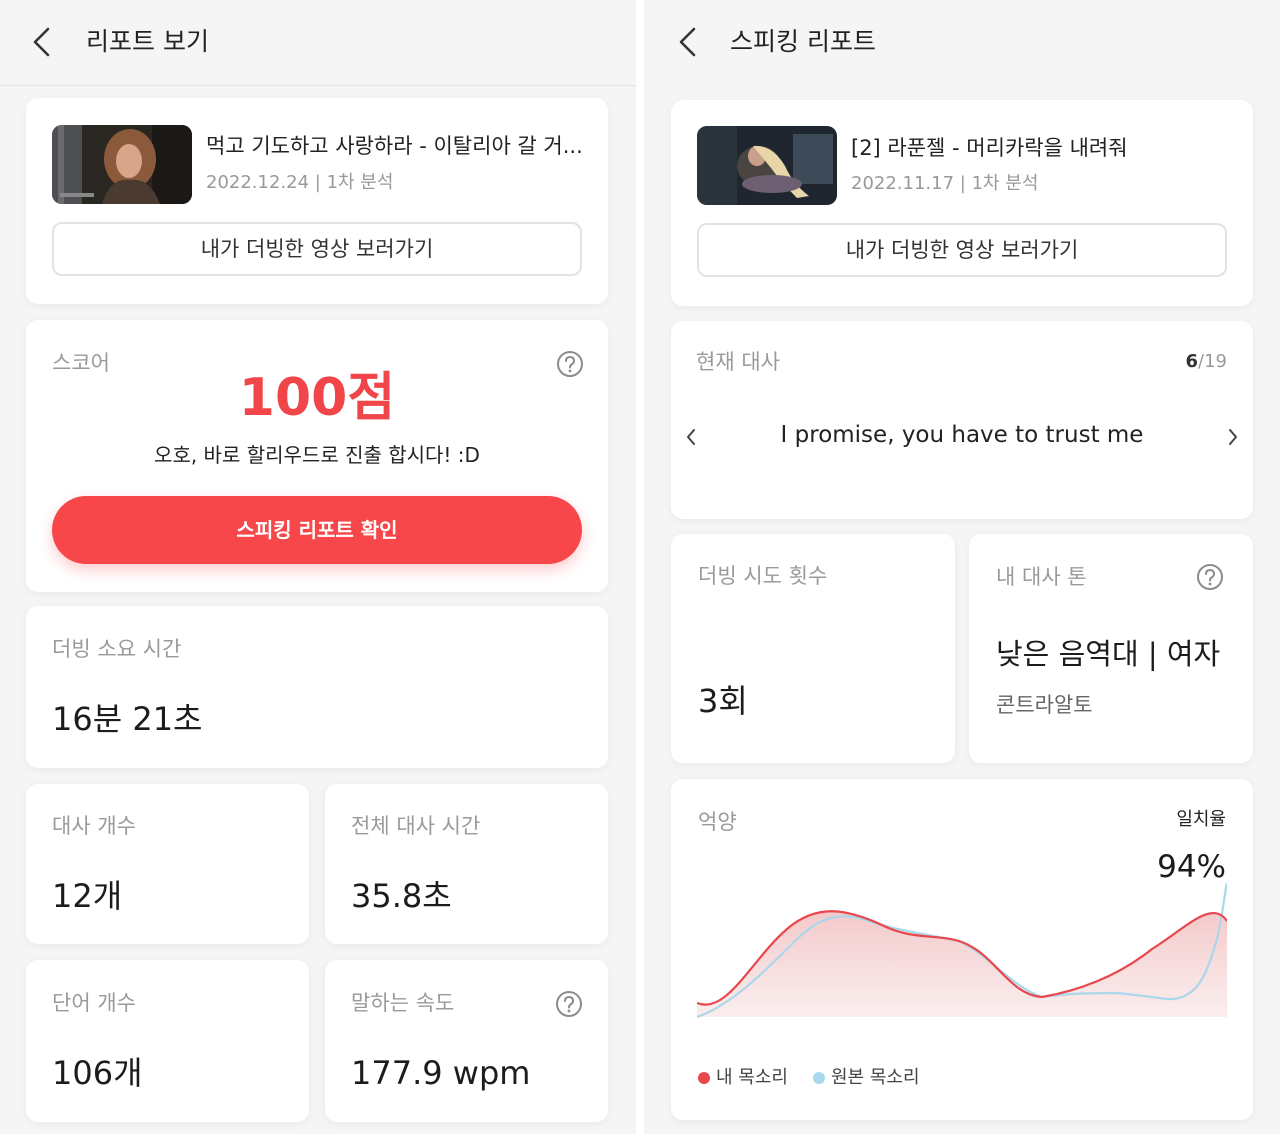 The height and width of the screenshot is (1134, 1280). Describe the element at coordinates (94, 1003) in the screenshot. I see `word-count-label: 단어 개수` at that location.